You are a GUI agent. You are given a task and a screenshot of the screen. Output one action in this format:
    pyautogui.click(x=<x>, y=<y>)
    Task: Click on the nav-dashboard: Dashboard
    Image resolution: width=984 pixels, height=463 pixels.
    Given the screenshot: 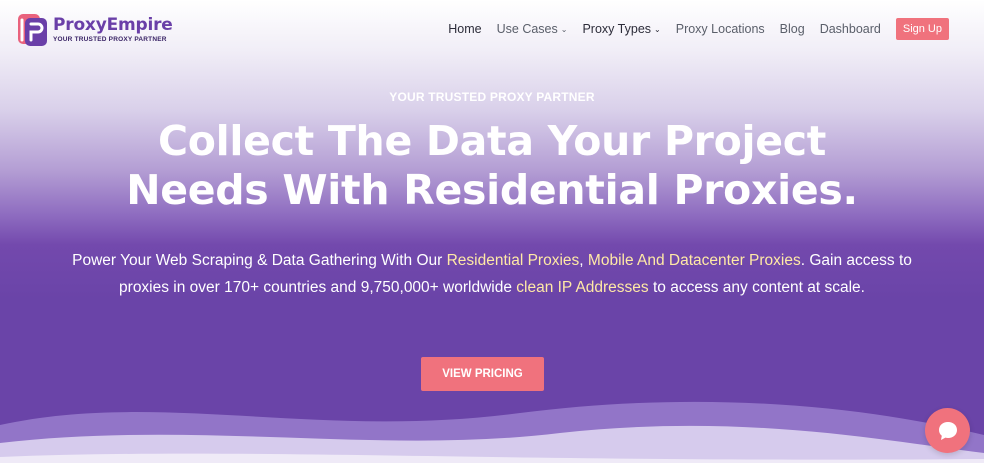 What is the action you would take?
    pyautogui.click(x=850, y=29)
    